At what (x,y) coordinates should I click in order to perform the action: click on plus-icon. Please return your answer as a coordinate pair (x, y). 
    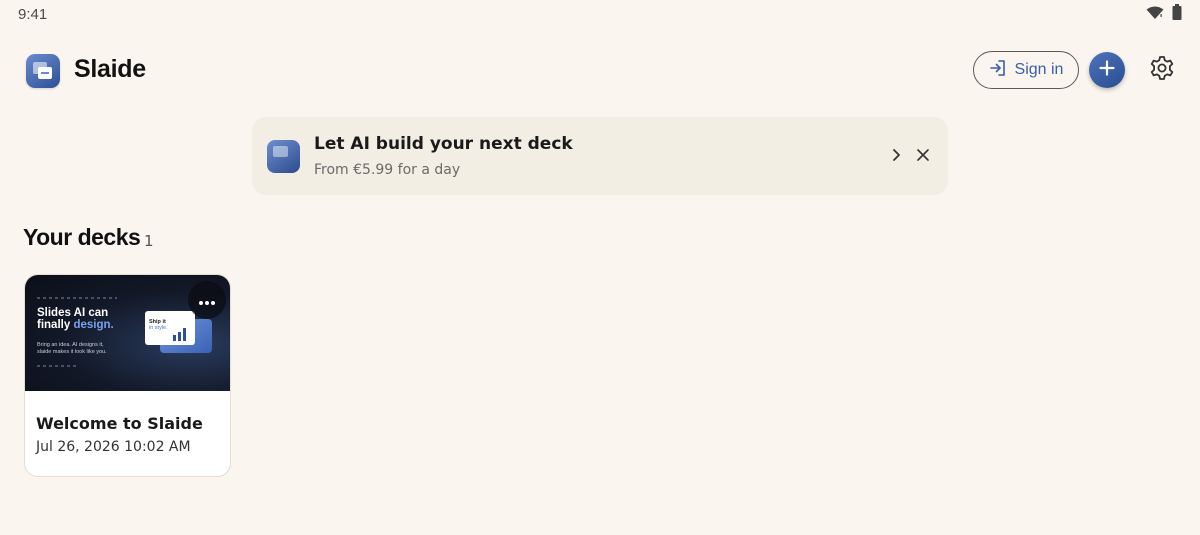
    Looking at the image, I should click on (1107, 70).